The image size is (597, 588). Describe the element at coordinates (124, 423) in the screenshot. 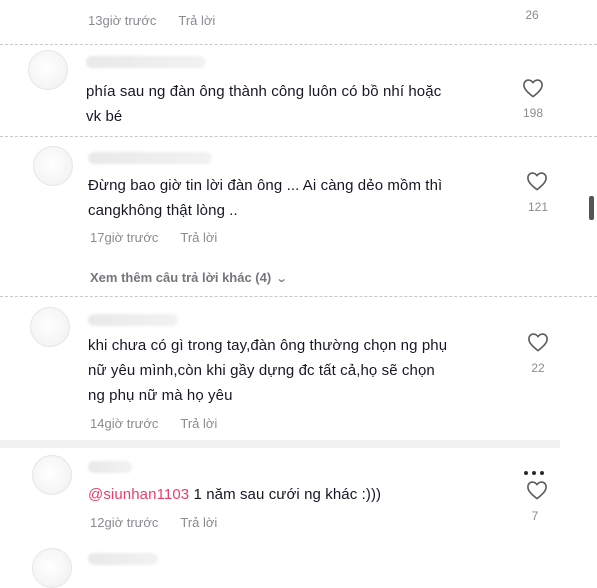

I see `comment-time: 14giờ trước` at that location.